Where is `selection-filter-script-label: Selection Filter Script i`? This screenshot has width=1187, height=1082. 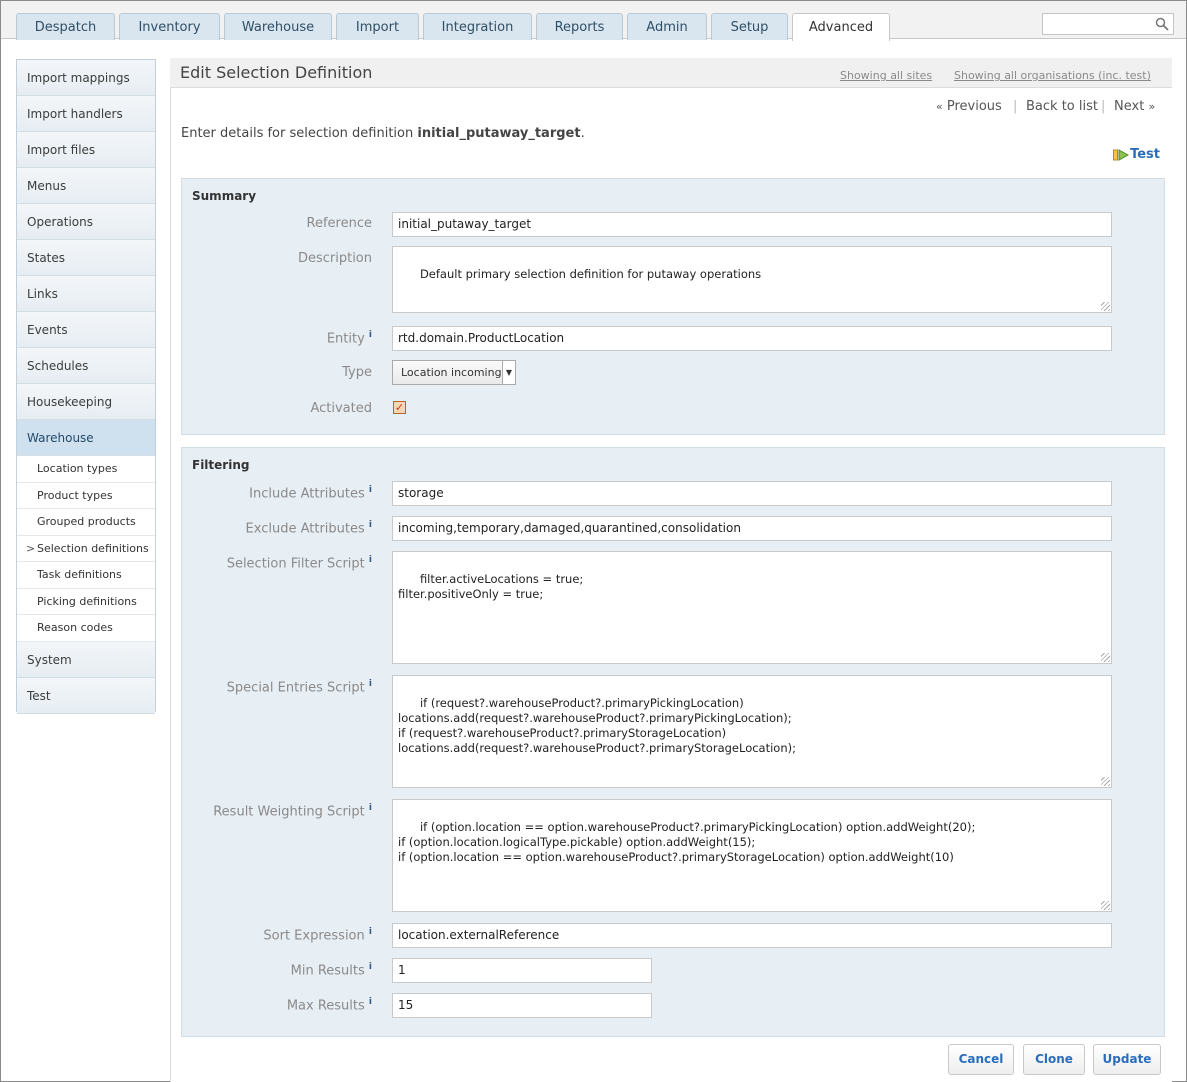 selection-filter-script-label: Selection Filter Script i is located at coordinates (277, 563).